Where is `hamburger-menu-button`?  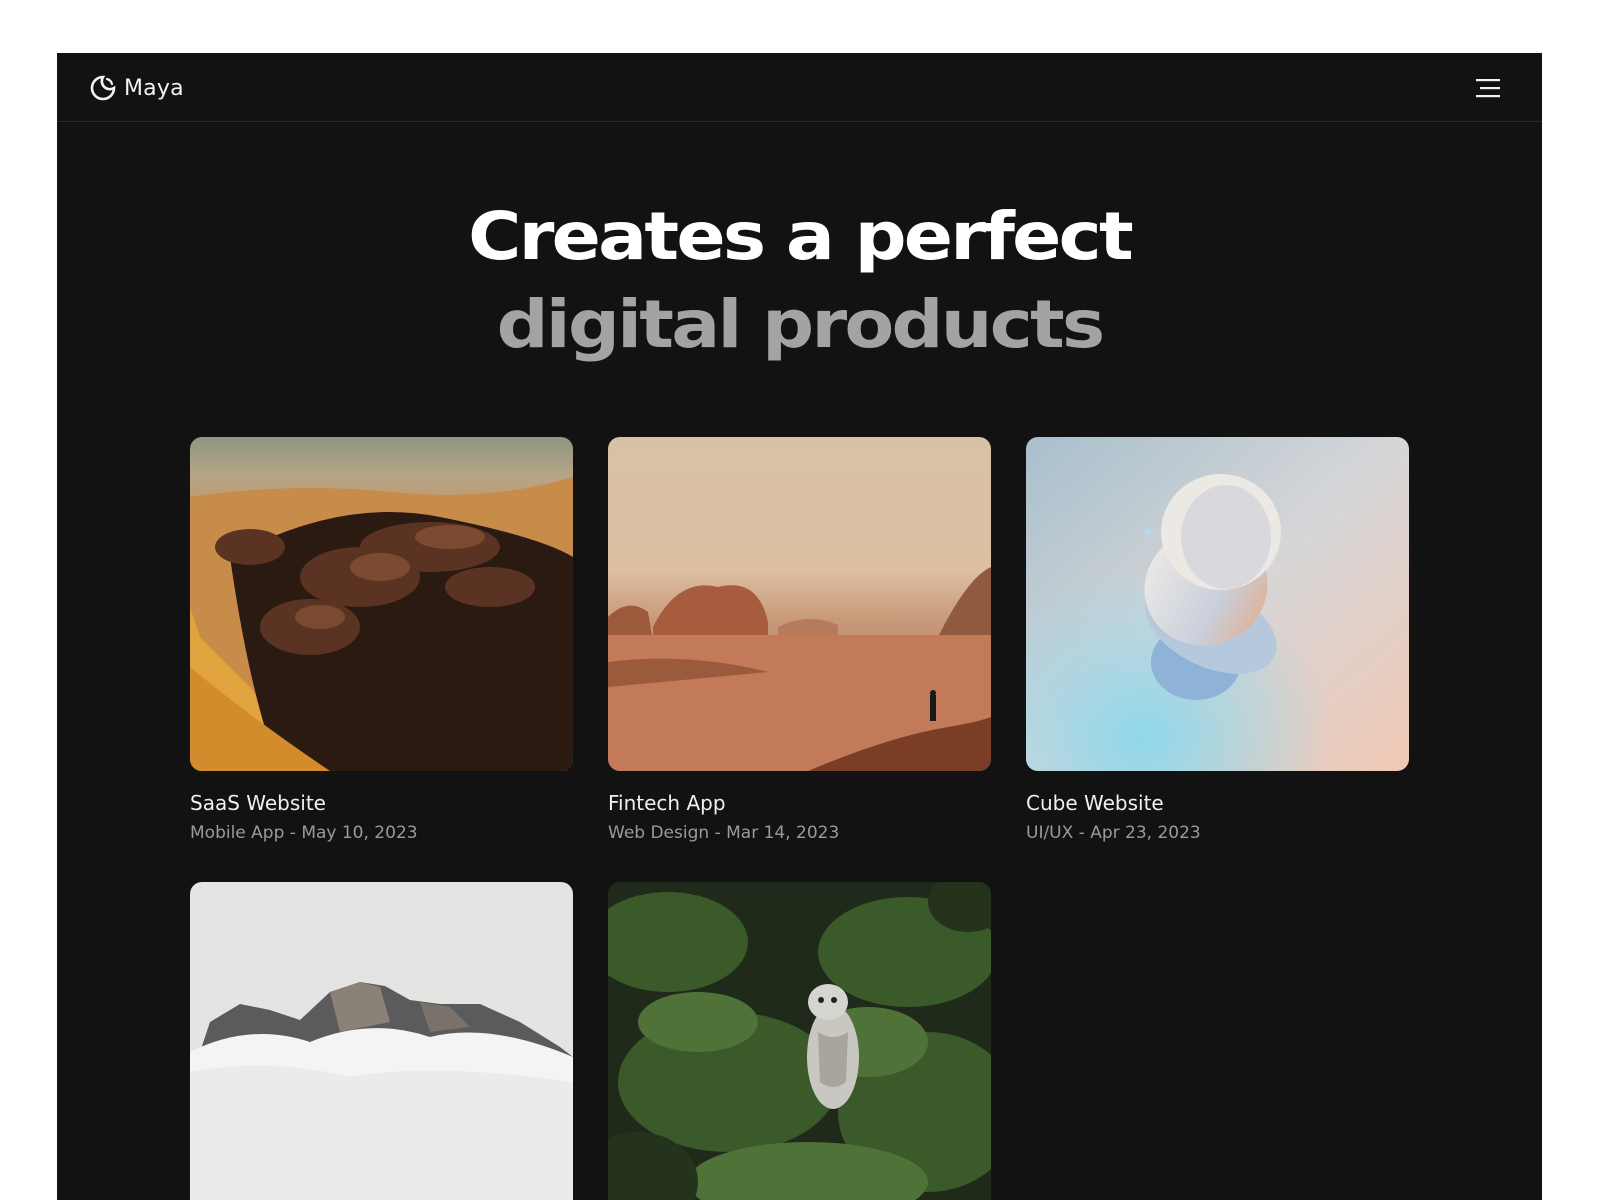
hamburger-menu-button is located at coordinates (1489, 88).